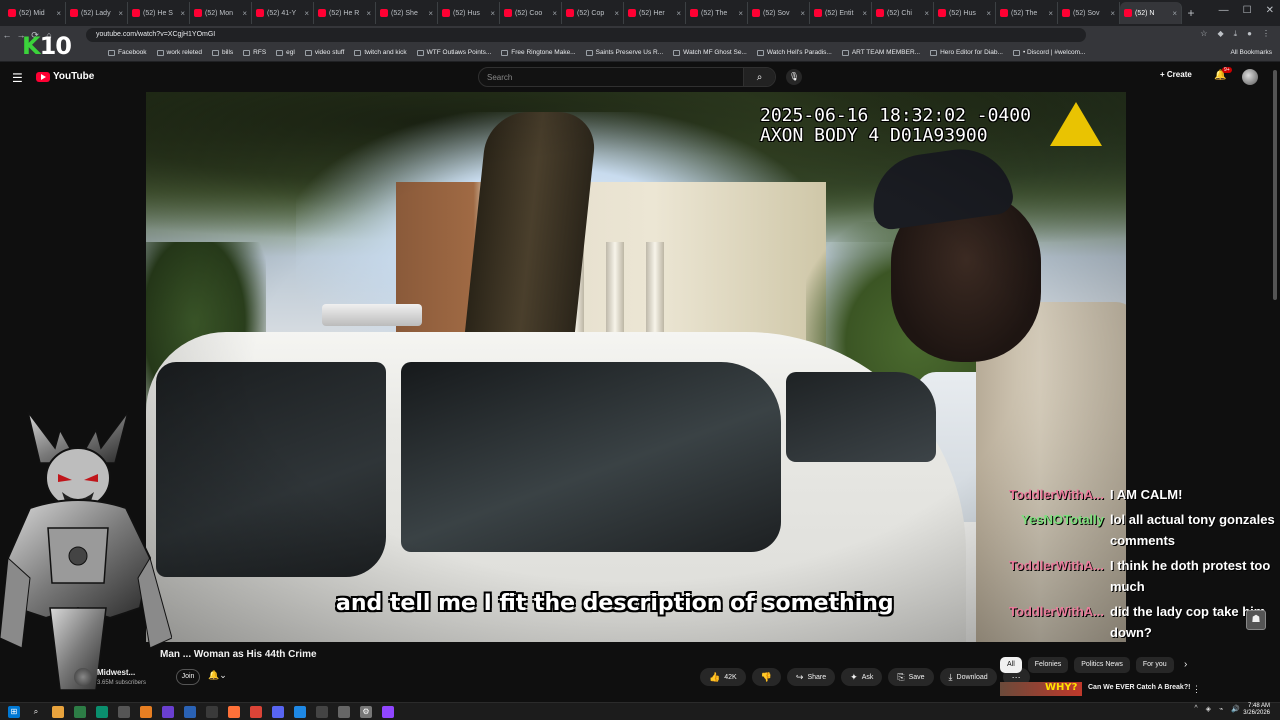 The height and width of the screenshot is (720, 1280). Describe the element at coordinates (256, 711) in the screenshot. I see `chrome-icon` at that location.